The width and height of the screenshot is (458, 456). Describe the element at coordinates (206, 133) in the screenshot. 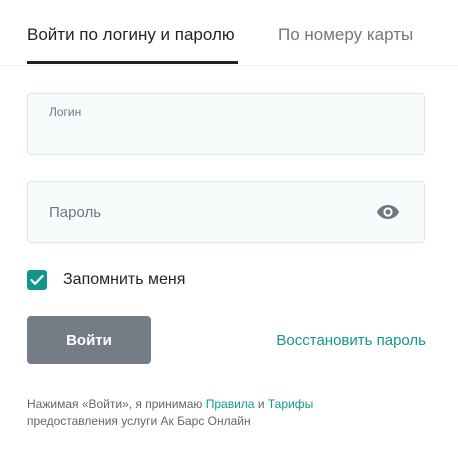

I see `login-input` at that location.